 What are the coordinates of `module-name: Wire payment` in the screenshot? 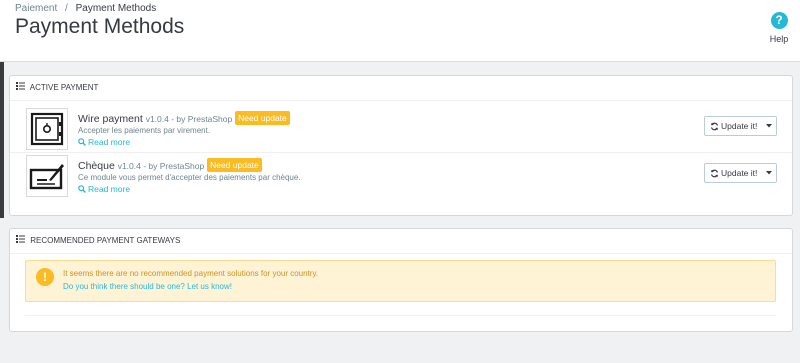 It's located at (110, 119).